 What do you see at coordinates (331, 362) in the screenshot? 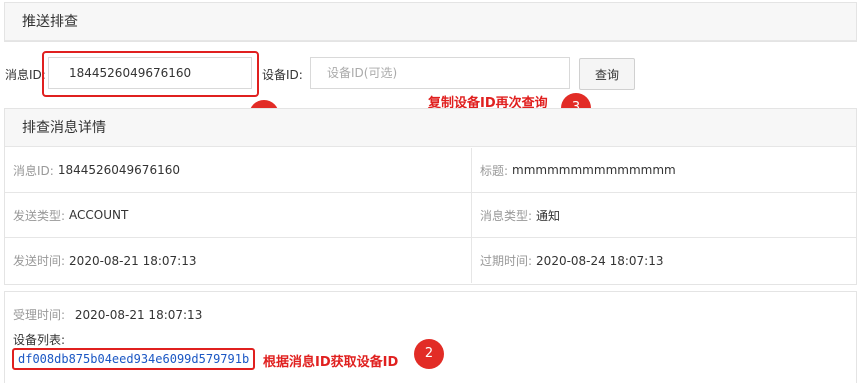
I see `step-2-annotation: 根据消息ID获取设备ID` at bounding box center [331, 362].